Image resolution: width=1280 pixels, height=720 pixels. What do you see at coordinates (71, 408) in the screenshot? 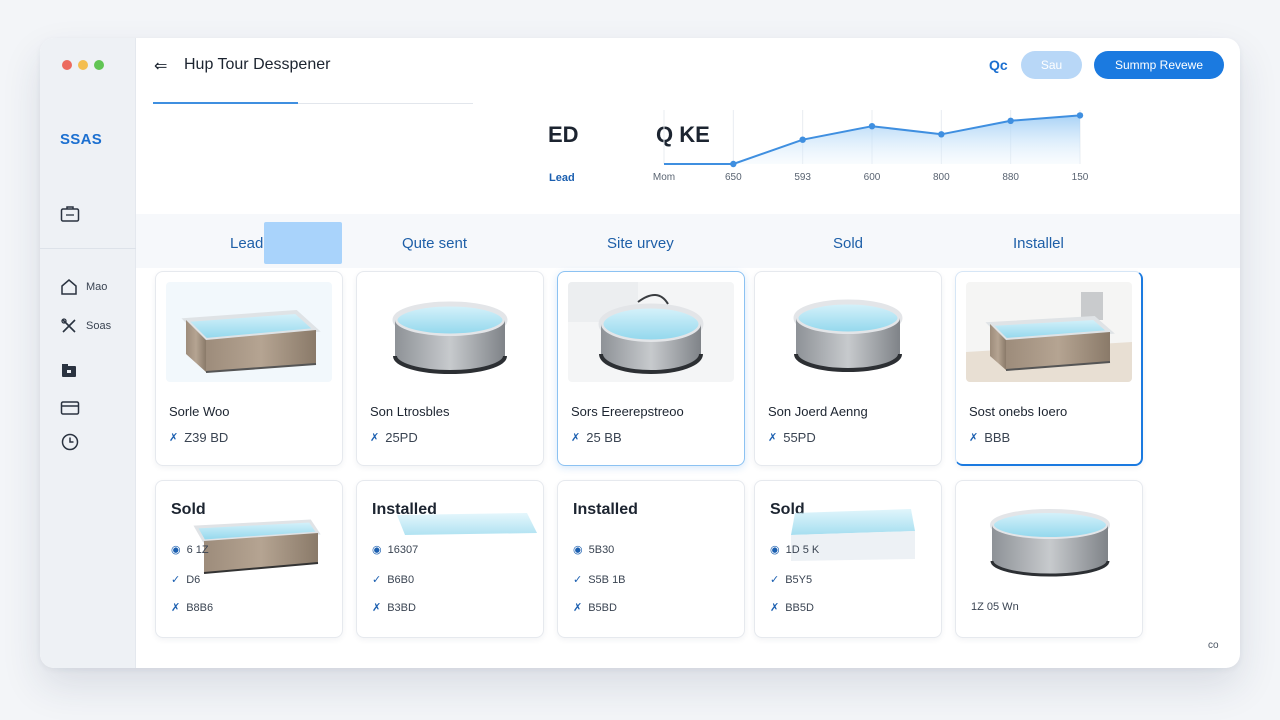
I see `card-icon` at bounding box center [71, 408].